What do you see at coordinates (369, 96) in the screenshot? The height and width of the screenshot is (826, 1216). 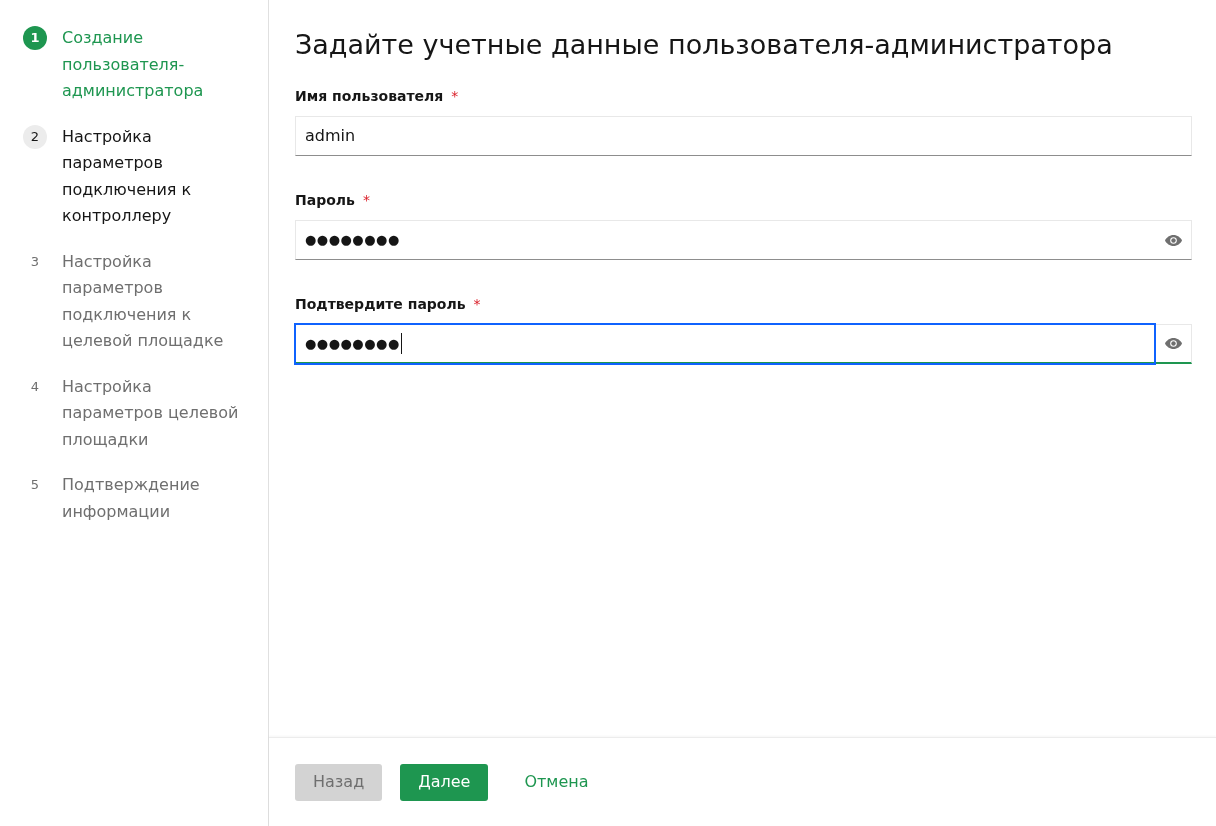 I see `field-label: Имя пользователя` at bounding box center [369, 96].